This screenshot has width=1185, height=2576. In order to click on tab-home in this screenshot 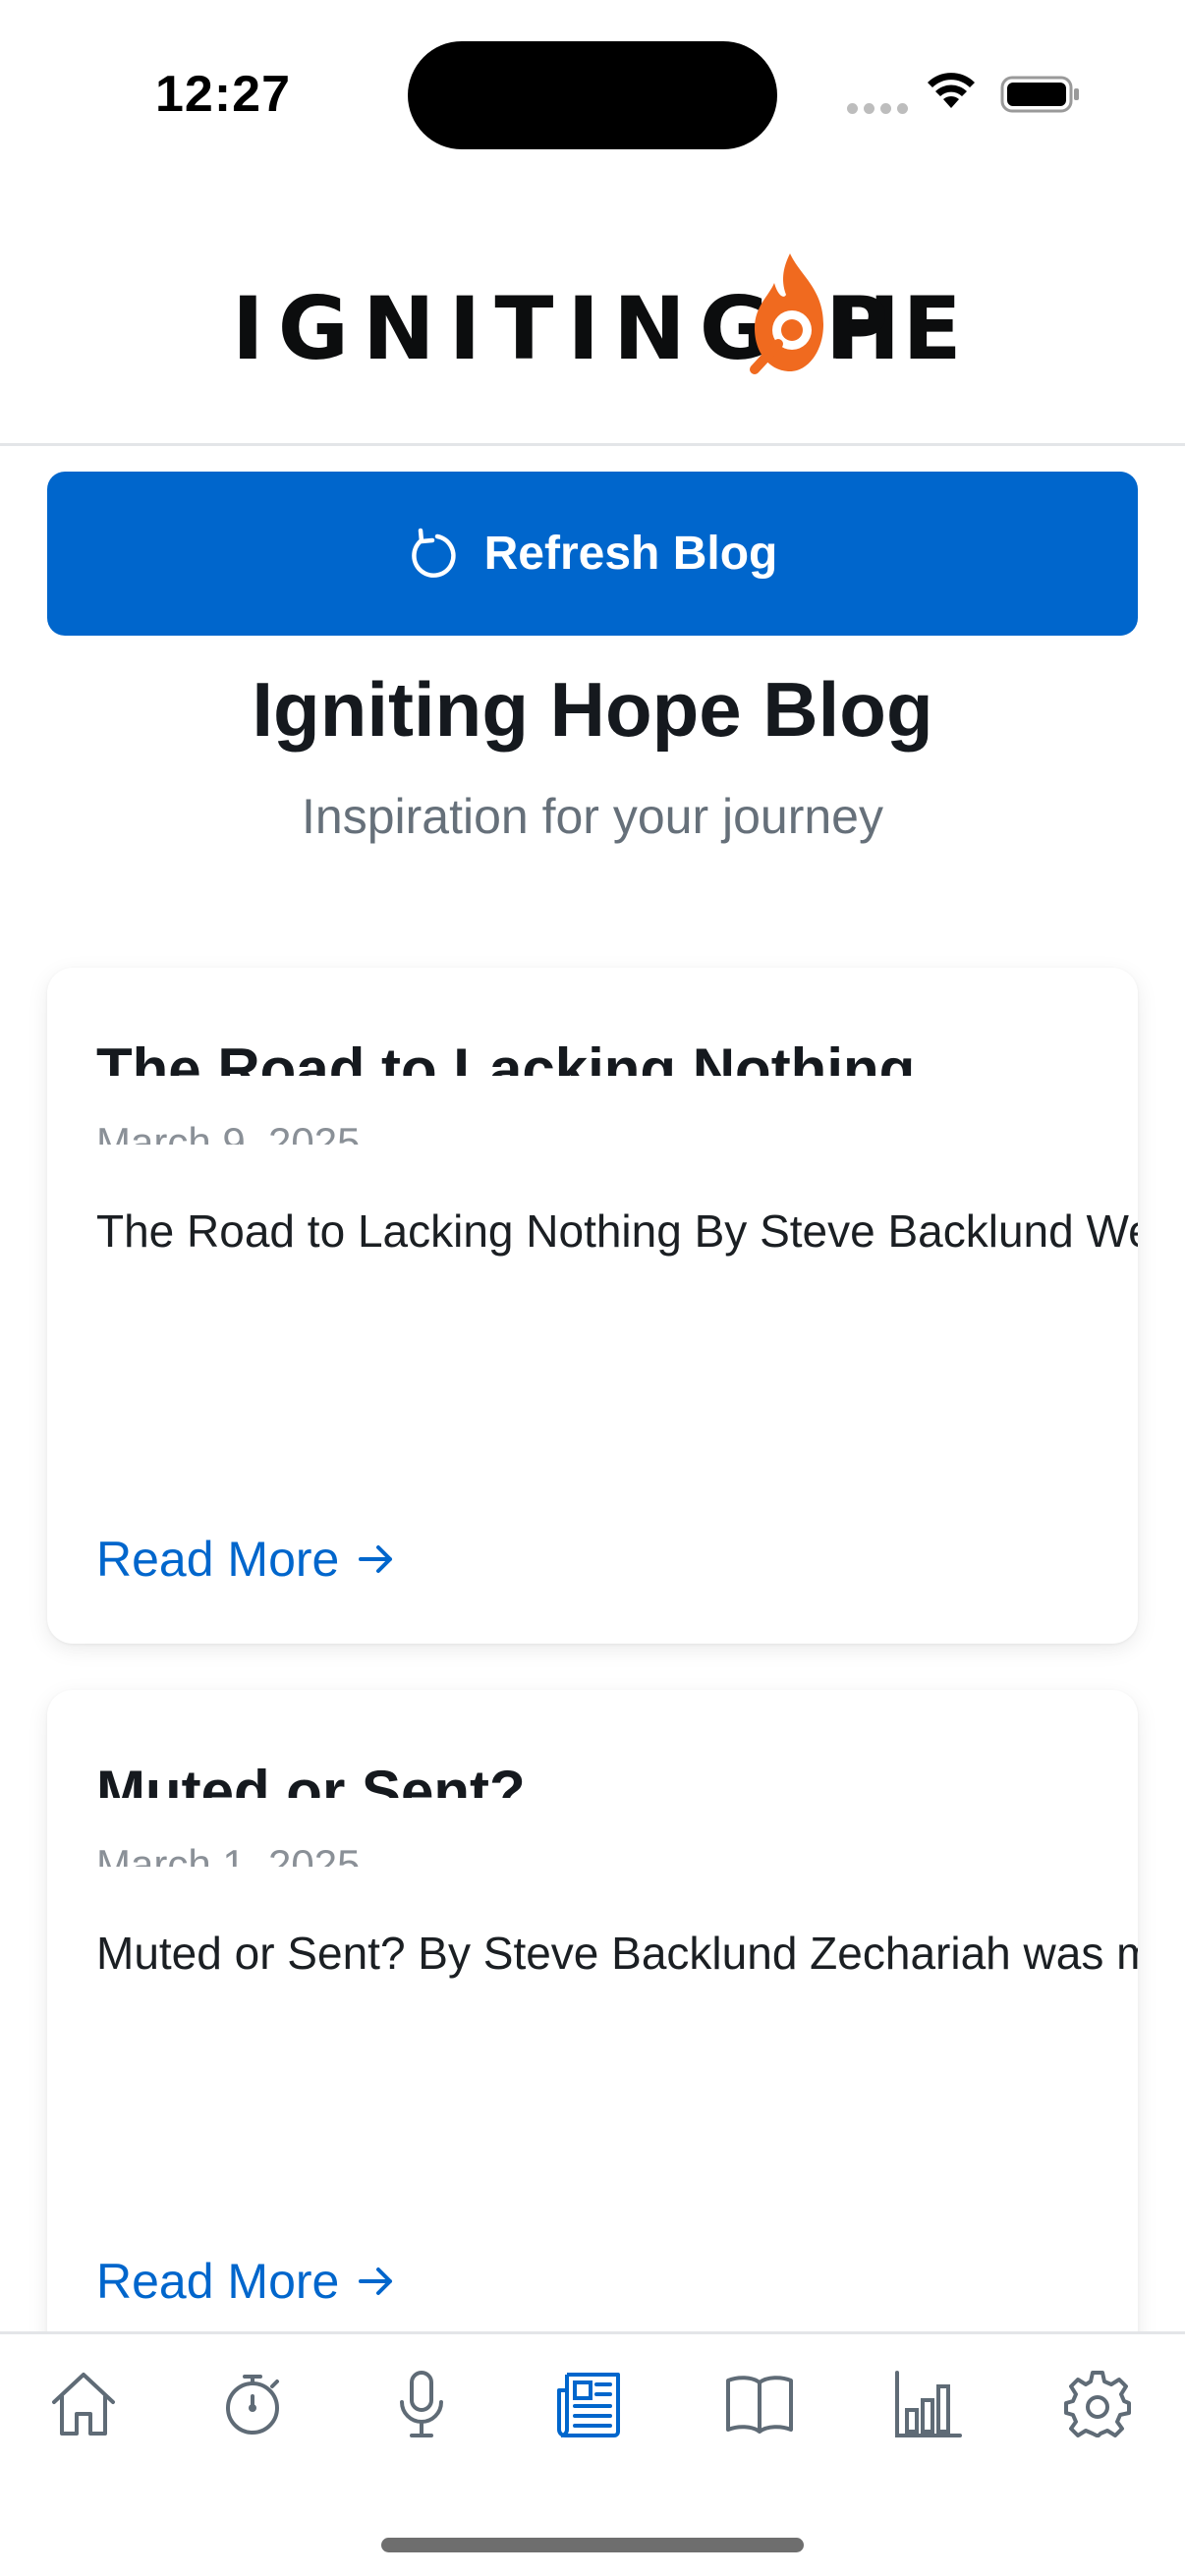, I will do `click(84, 2404)`.